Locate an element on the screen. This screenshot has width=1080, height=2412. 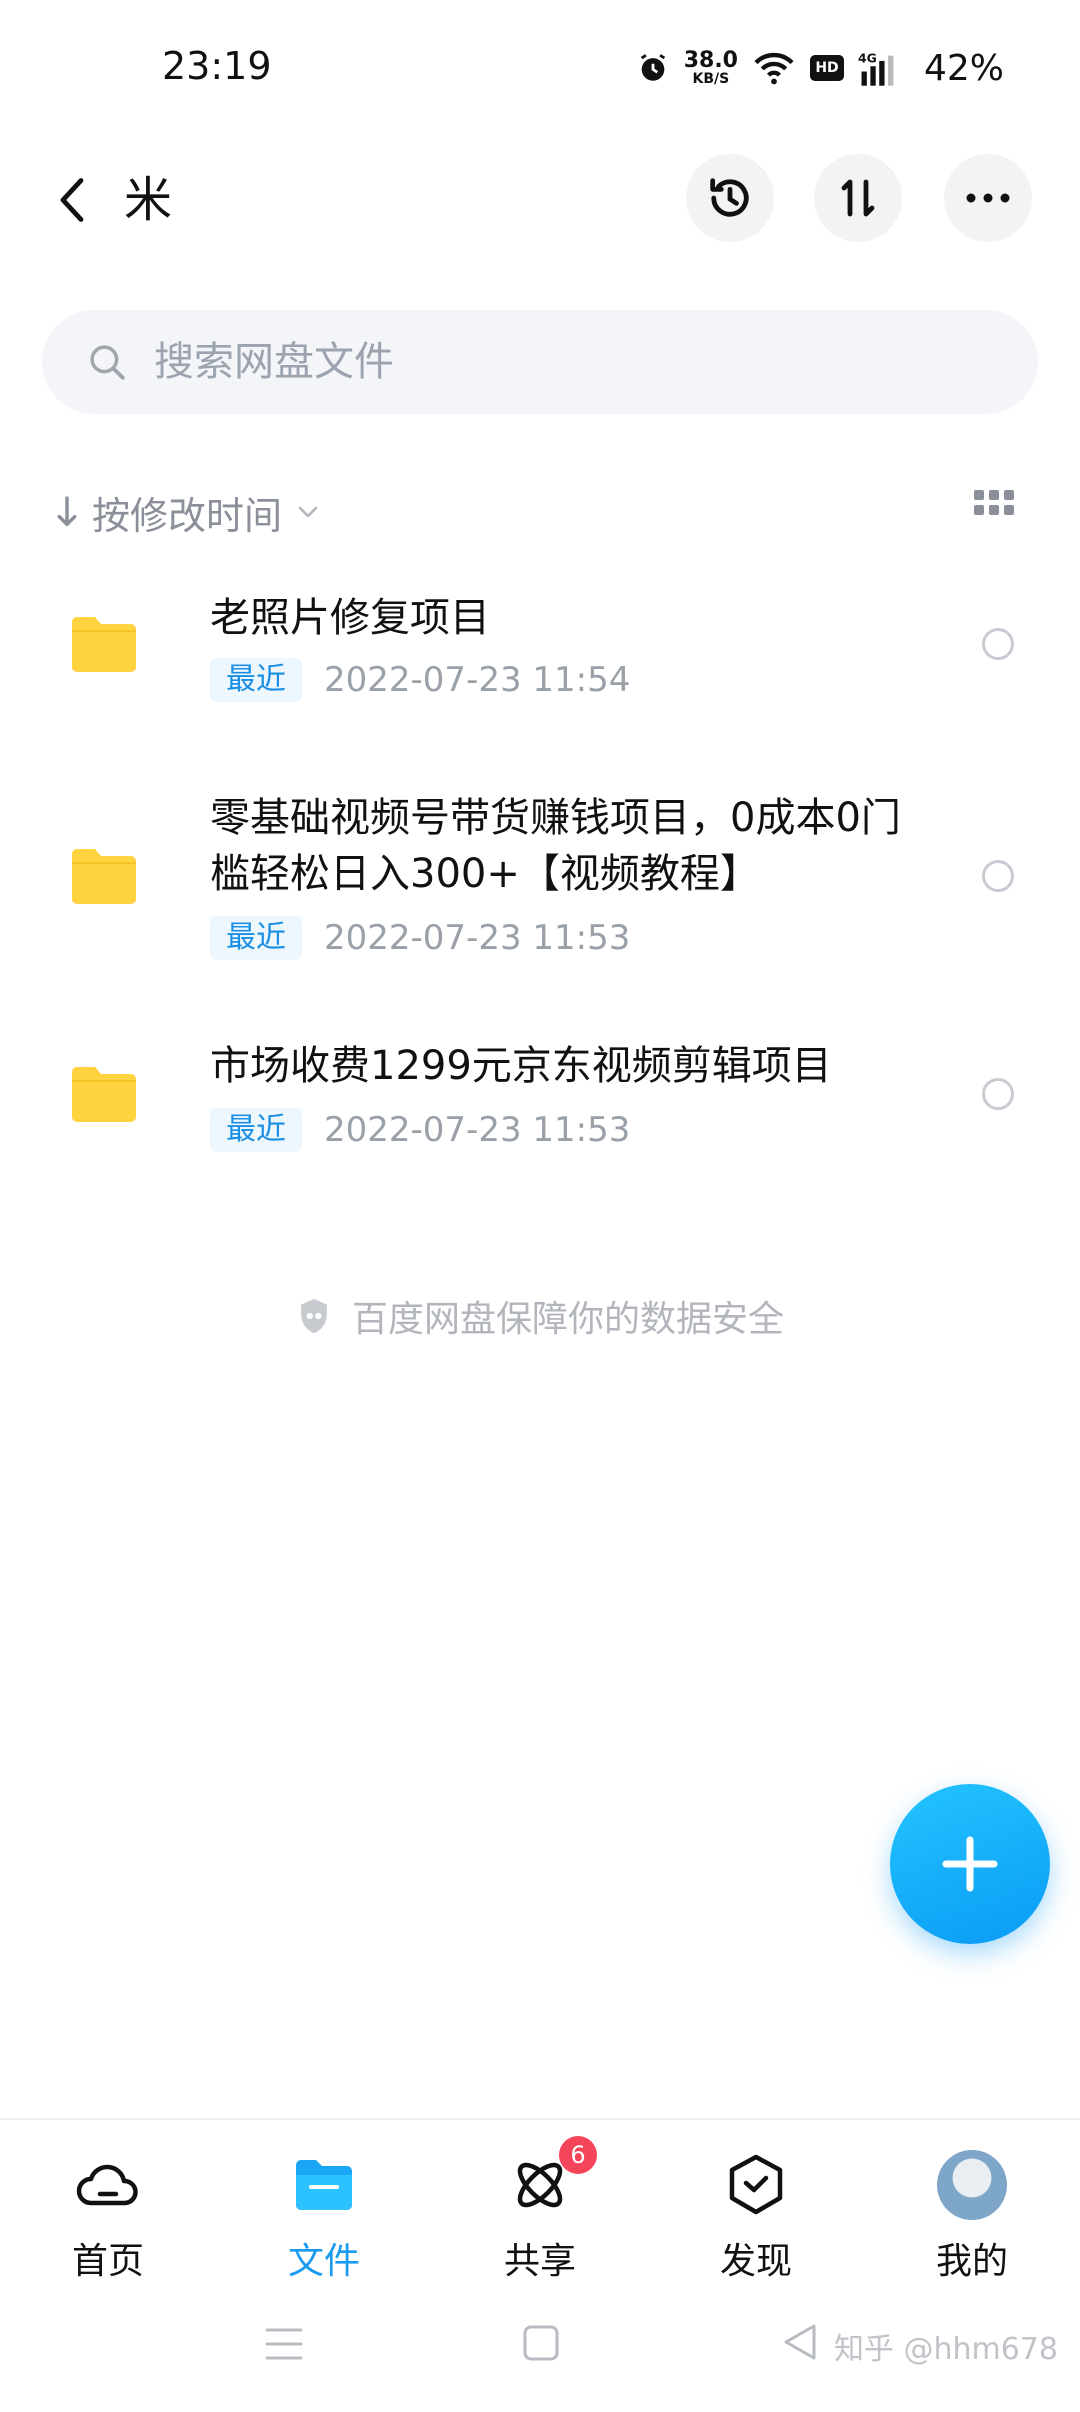
more-button is located at coordinates (988, 198).